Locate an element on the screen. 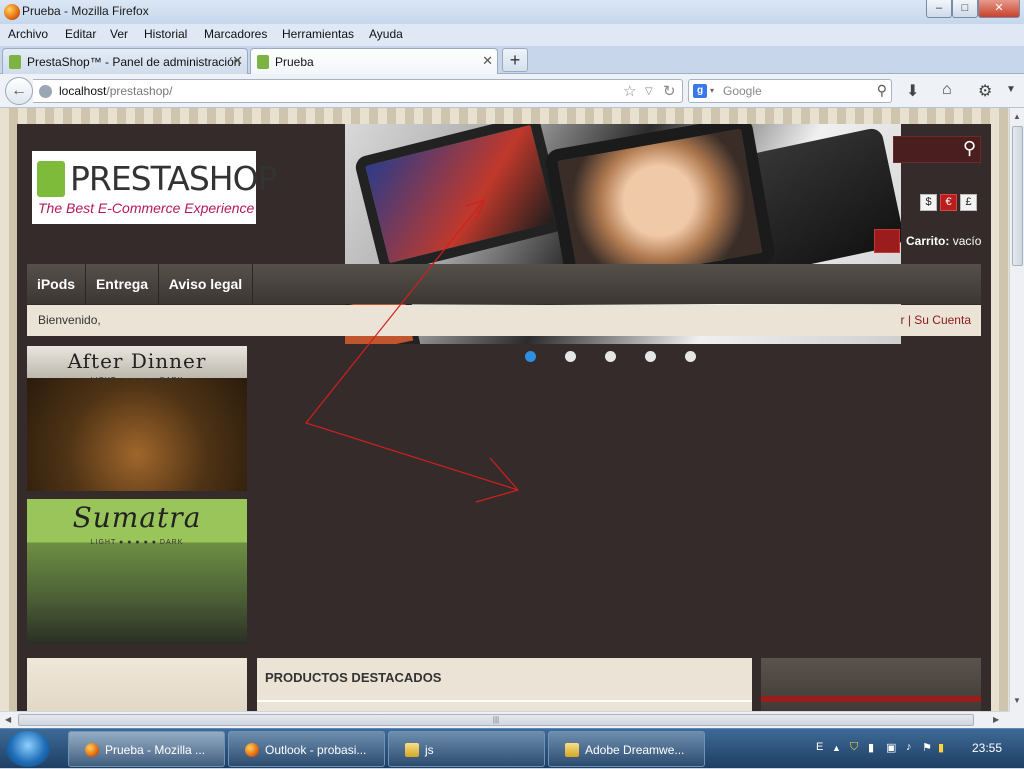  history-dropdown-icon: ▽ is located at coordinates (649, 91).